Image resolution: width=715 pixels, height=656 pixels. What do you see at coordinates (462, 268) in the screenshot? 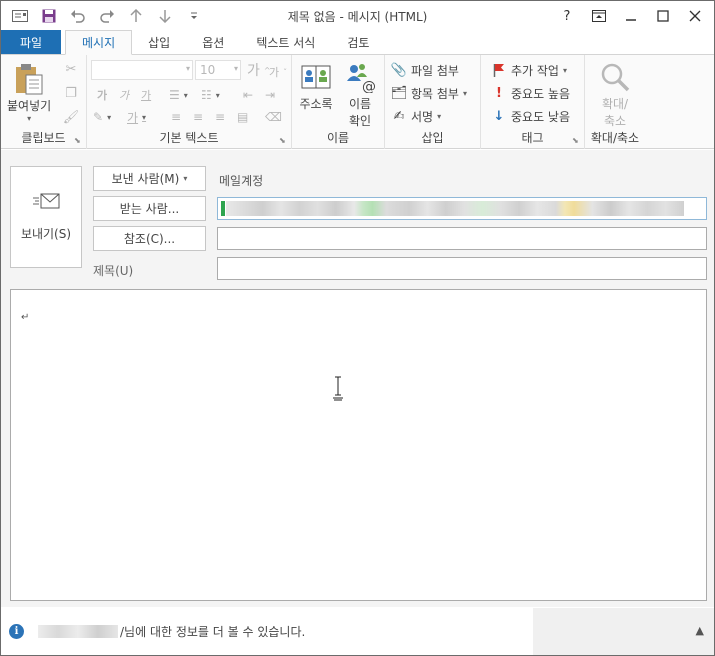
I see `subject-field` at bounding box center [462, 268].